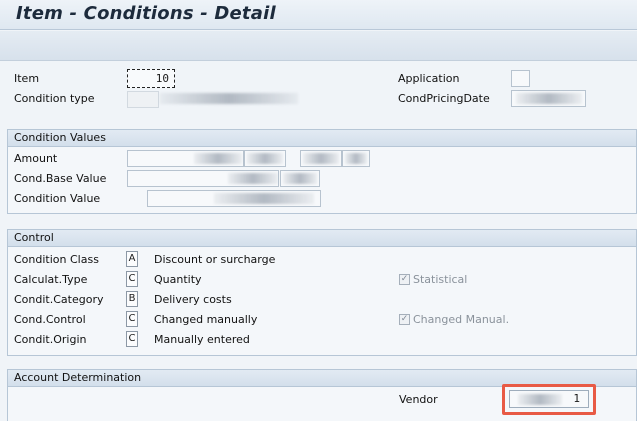 This screenshot has height=421, width=637. What do you see at coordinates (146, 13) in the screenshot?
I see `window-title: Item - Conditions - Detail` at bounding box center [146, 13].